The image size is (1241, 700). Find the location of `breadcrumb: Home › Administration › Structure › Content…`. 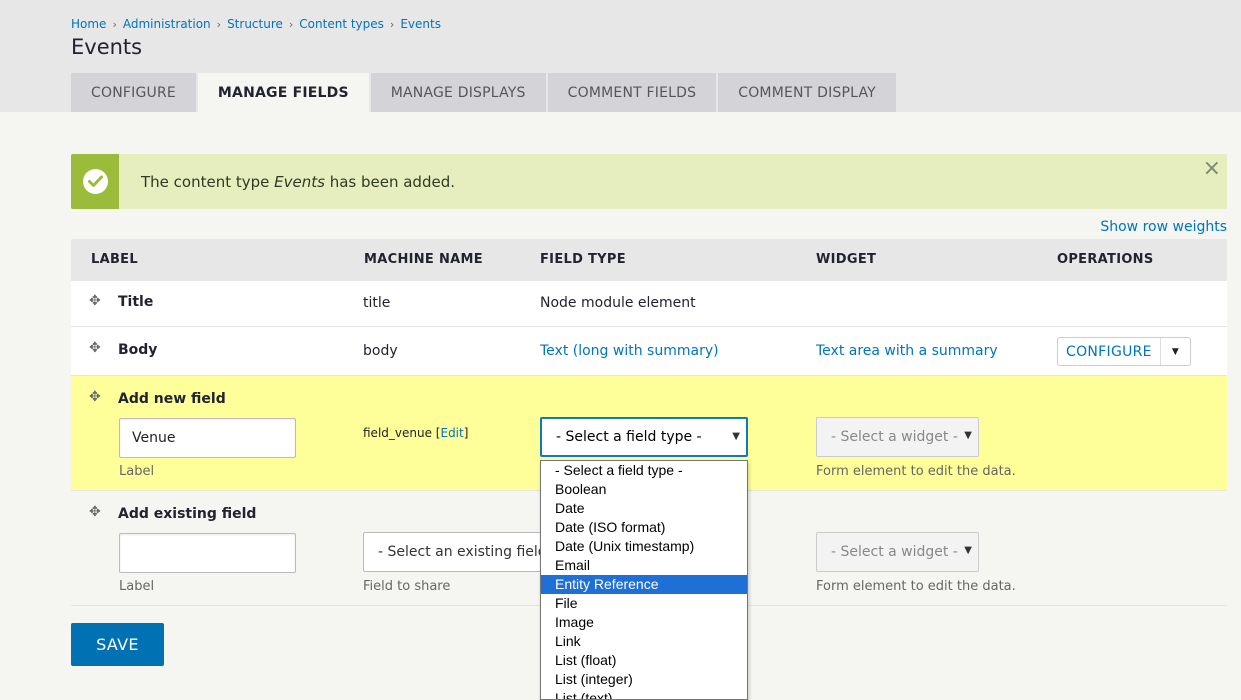

breadcrumb: Home › Administration › Structure › Content… is located at coordinates (256, 24).